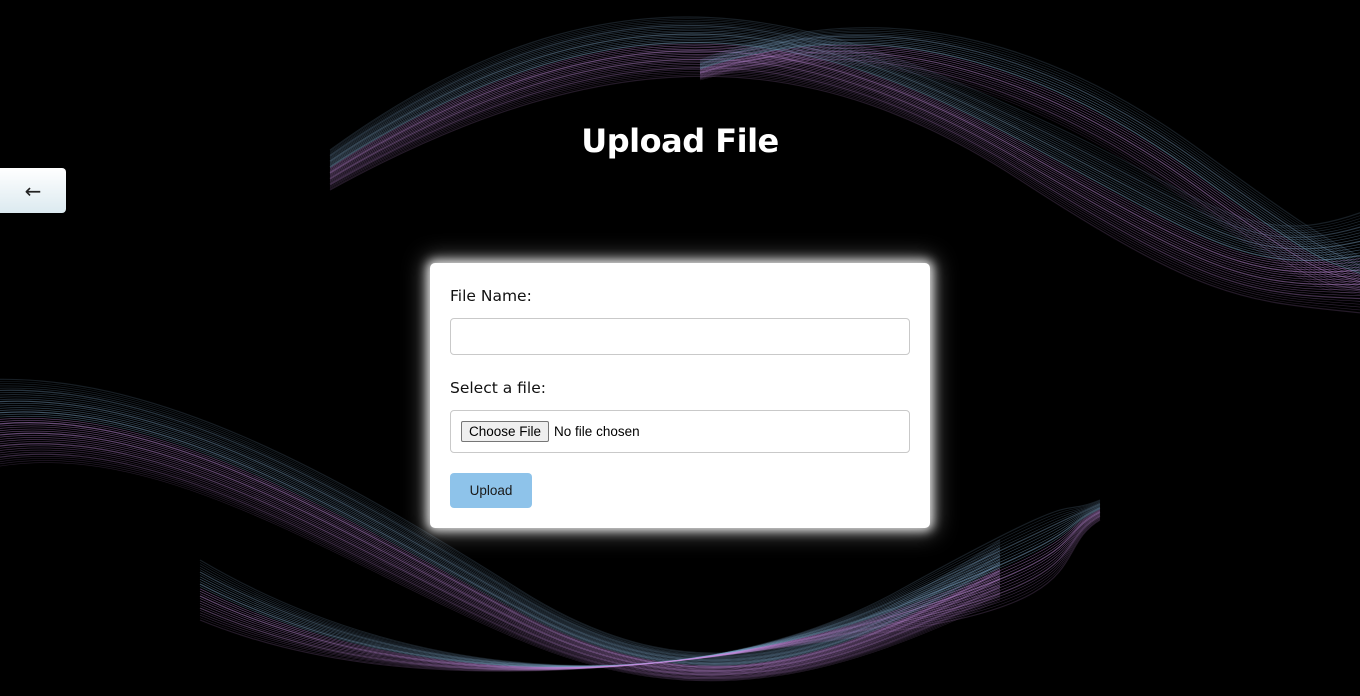 The height and width of the screenshot is (696, 1360). Describe the element at coordinates (491, 490) in the screenshot. I see `upload-button: Upload` at that location.